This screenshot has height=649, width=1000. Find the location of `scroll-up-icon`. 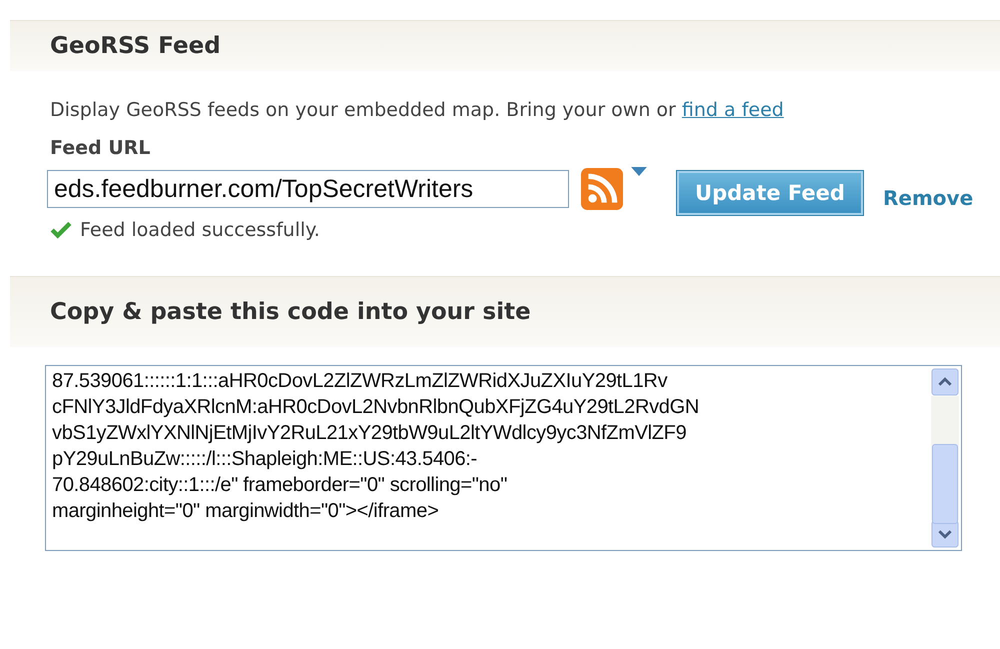

scroll-up-icon is located at coordinates (945, 382).